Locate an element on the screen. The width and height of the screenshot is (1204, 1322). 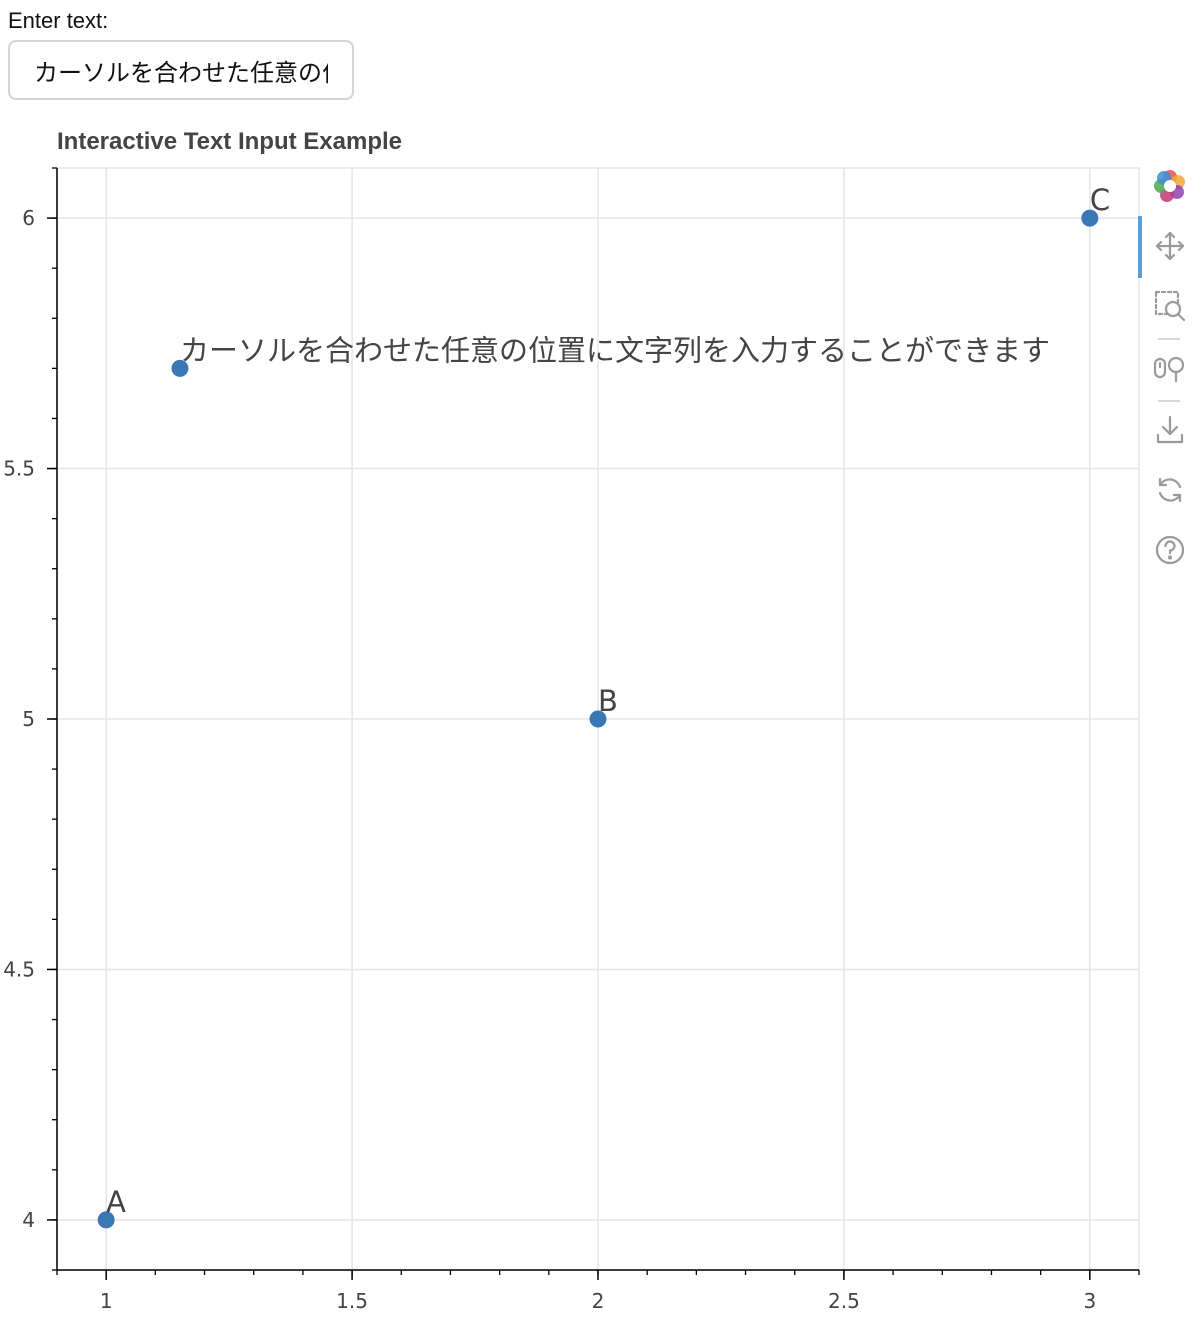
bokeh-logo-icon is located at coordinates (1170, 186).